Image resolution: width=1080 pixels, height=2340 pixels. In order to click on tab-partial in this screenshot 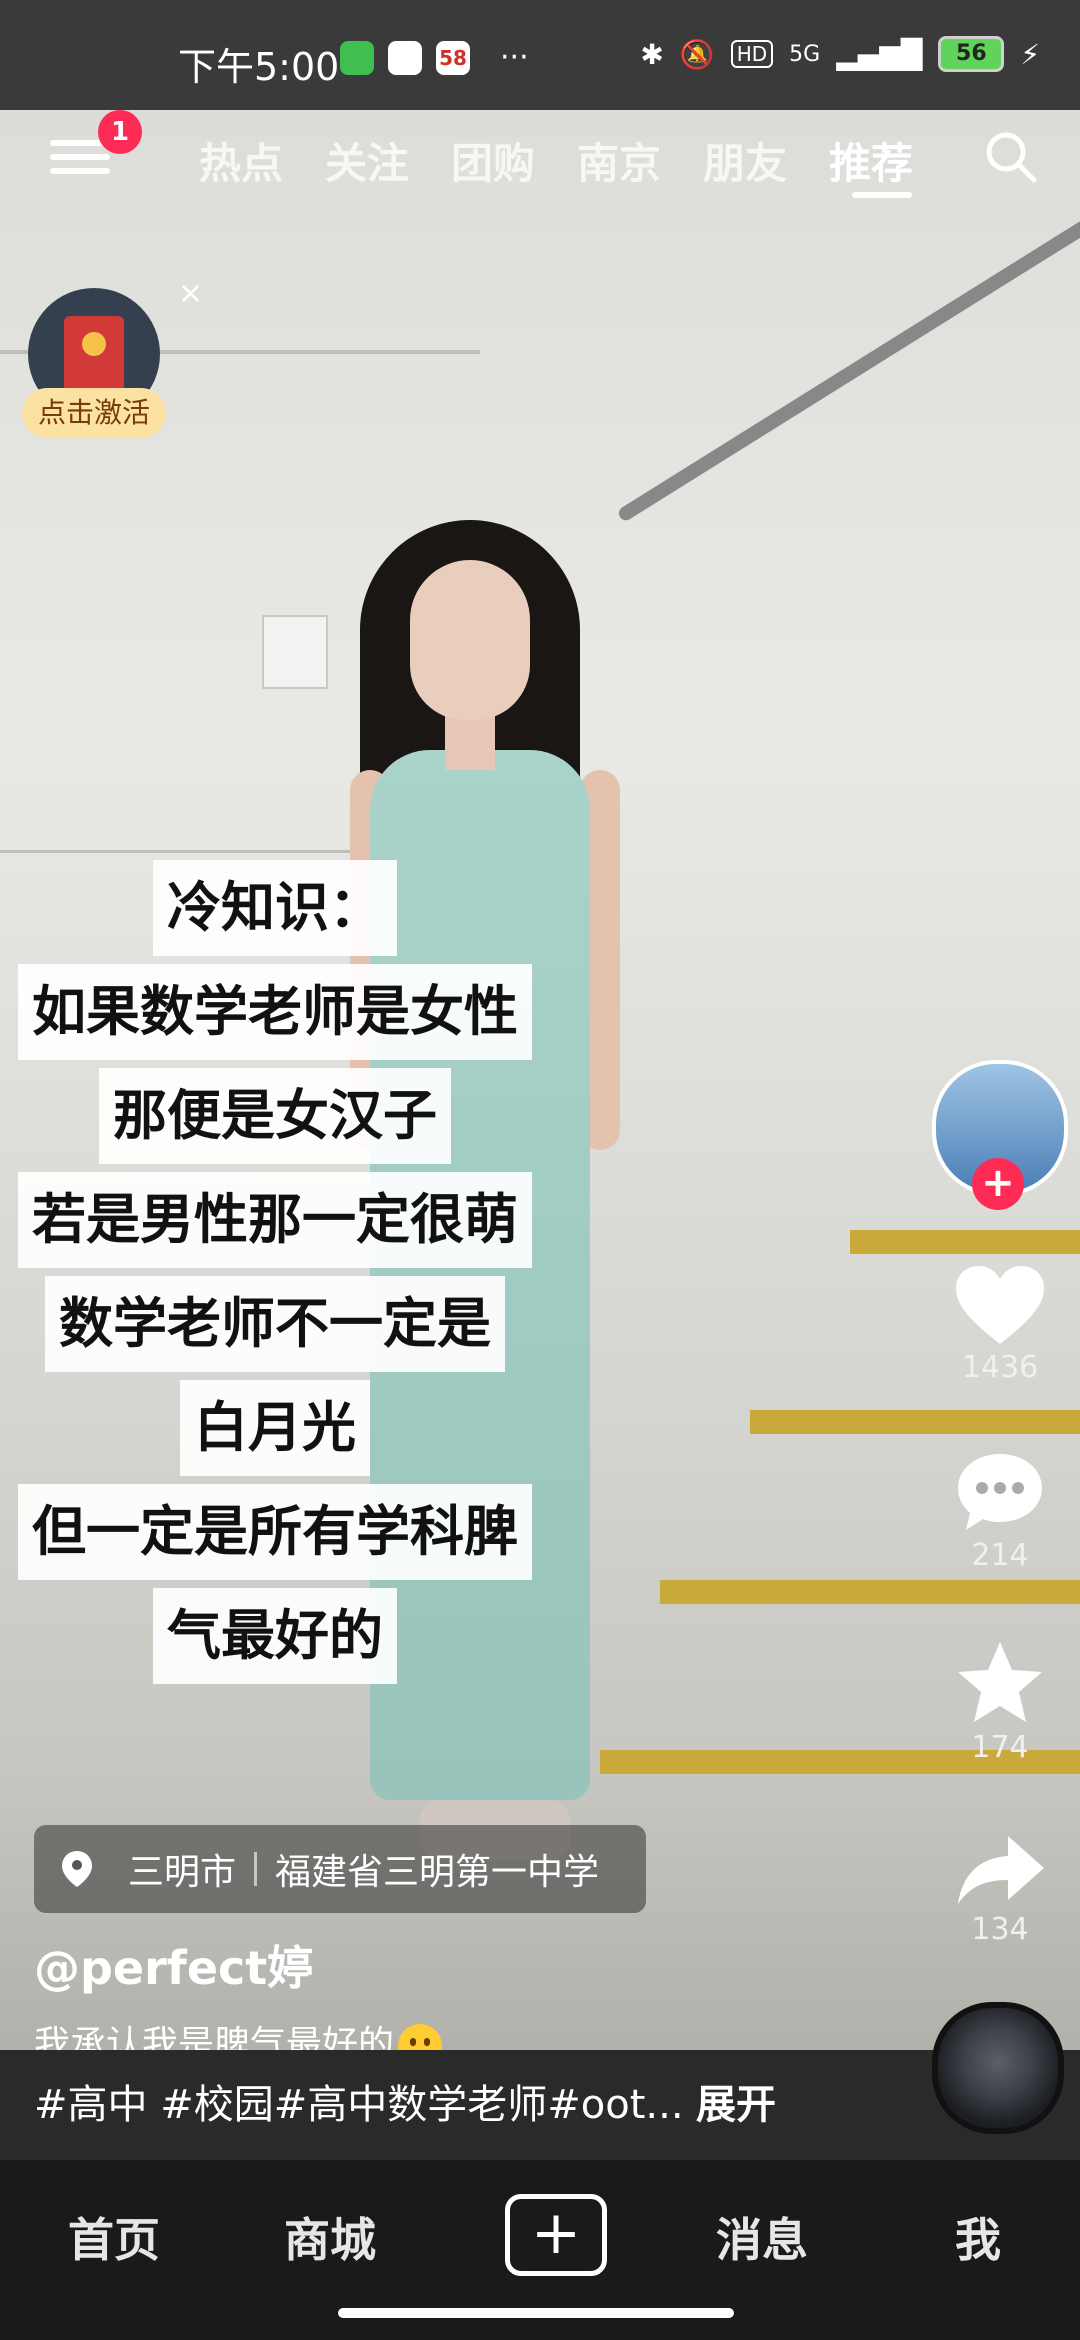, I will do `click(163, 160)`.